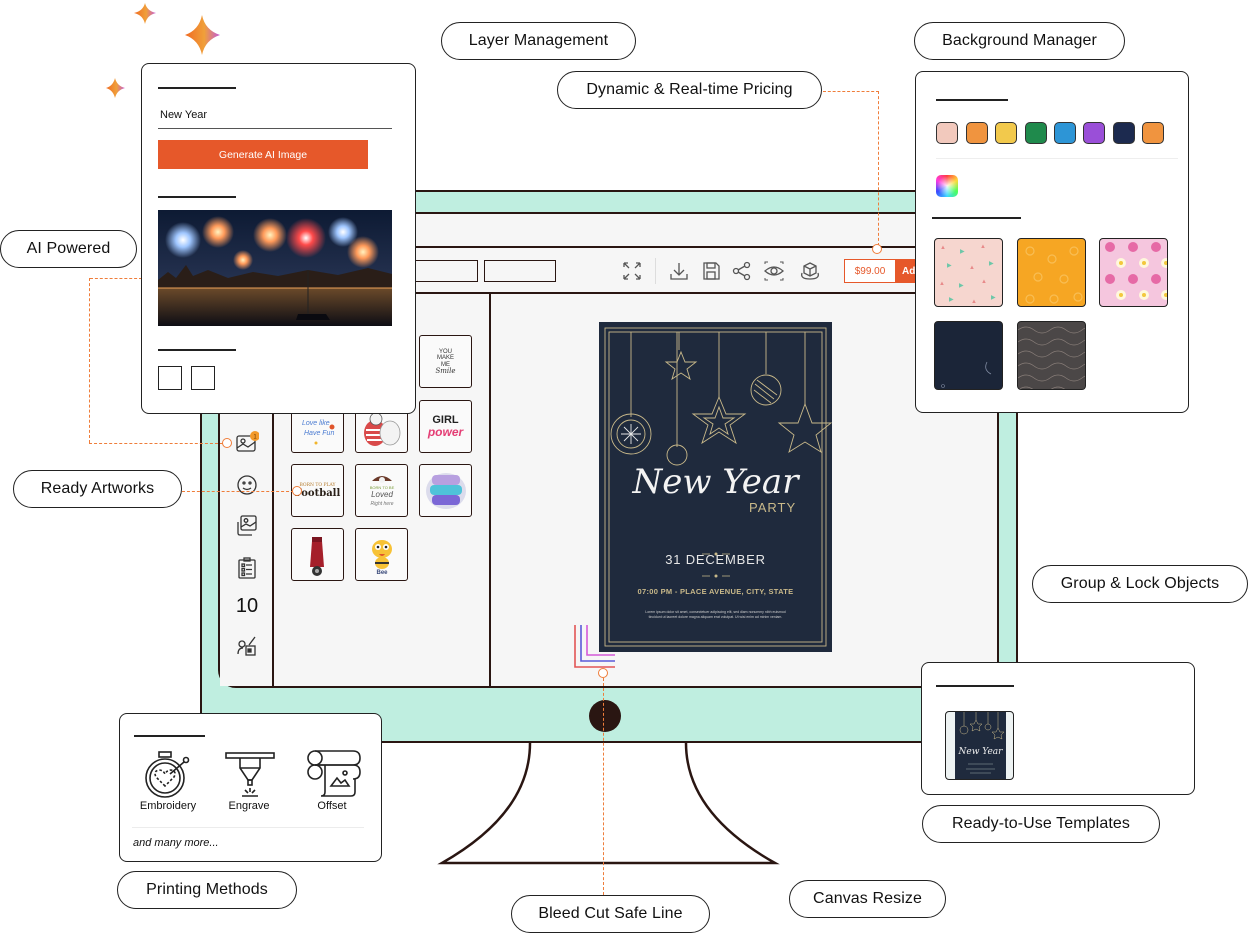 The width and height of the screenshot is (1248, 933). Describe the element at coordinates (715, 482) in the screenshot. I see `flyer-title: New Year` at that location.